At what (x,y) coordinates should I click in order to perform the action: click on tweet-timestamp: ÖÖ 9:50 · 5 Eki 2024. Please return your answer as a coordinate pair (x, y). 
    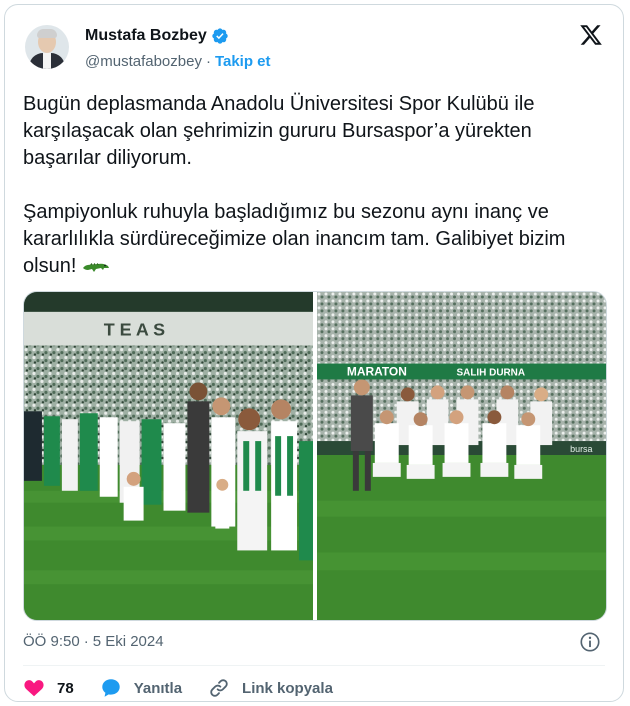
    Looking at the image, I should click on (93, 641).